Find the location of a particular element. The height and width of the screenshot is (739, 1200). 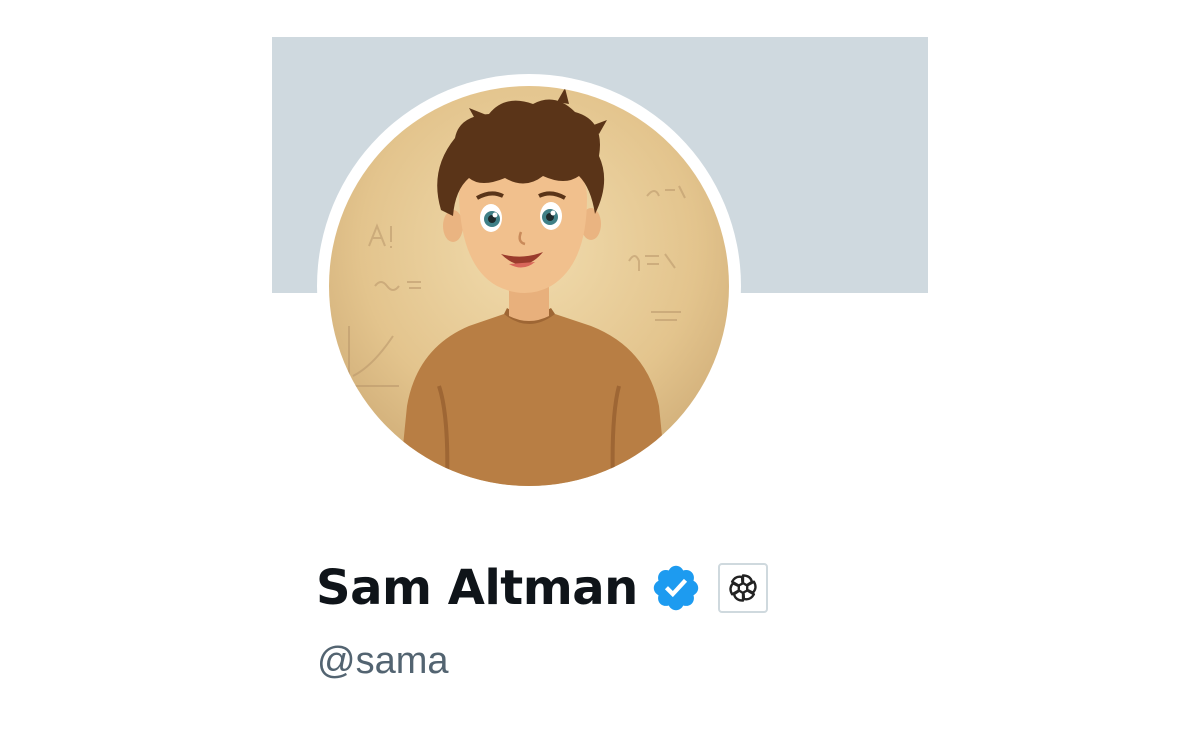

user-handle: @sama is located at coordinates (383, 661).